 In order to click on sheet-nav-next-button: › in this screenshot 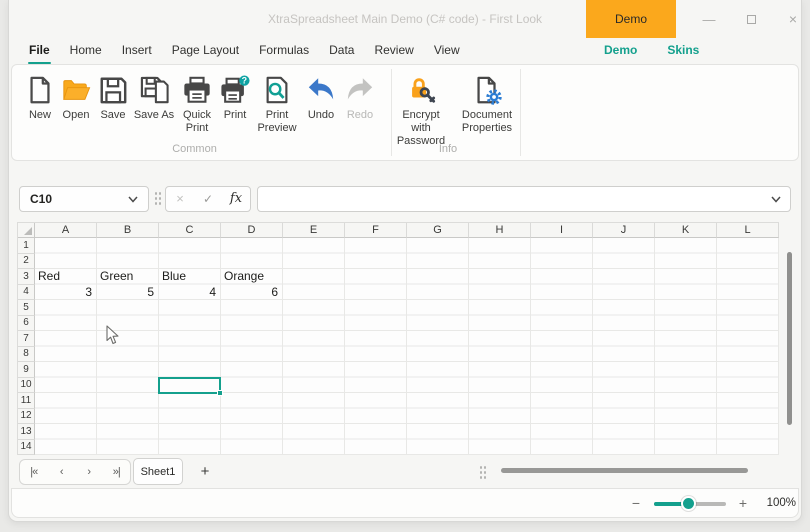, I will do `click(89, 472)`.